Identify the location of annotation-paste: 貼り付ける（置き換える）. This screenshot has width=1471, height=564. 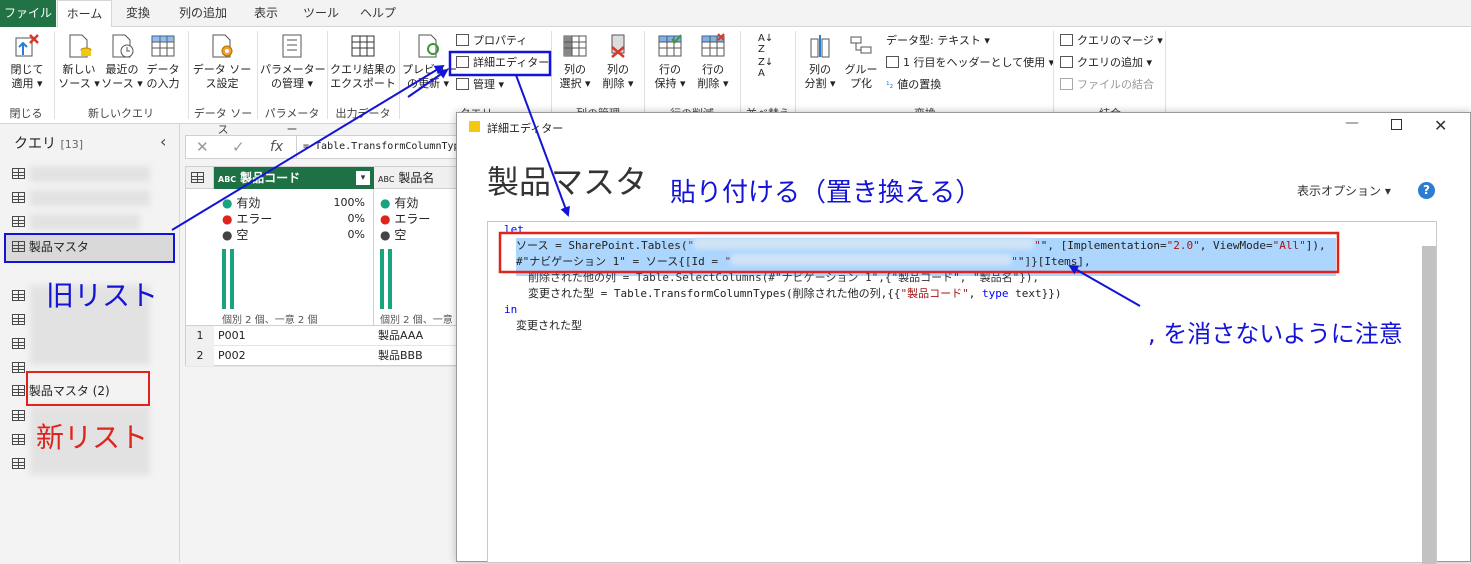
(826, 193).